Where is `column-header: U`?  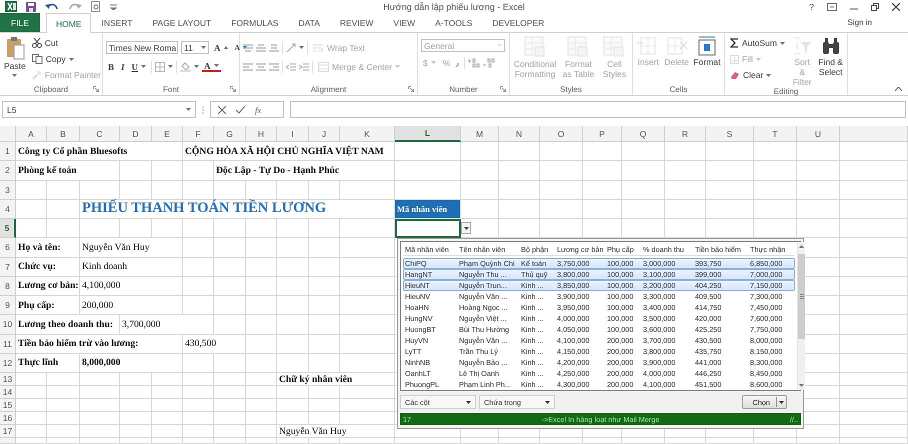 column-header: U is located at coordinates (818, 134).